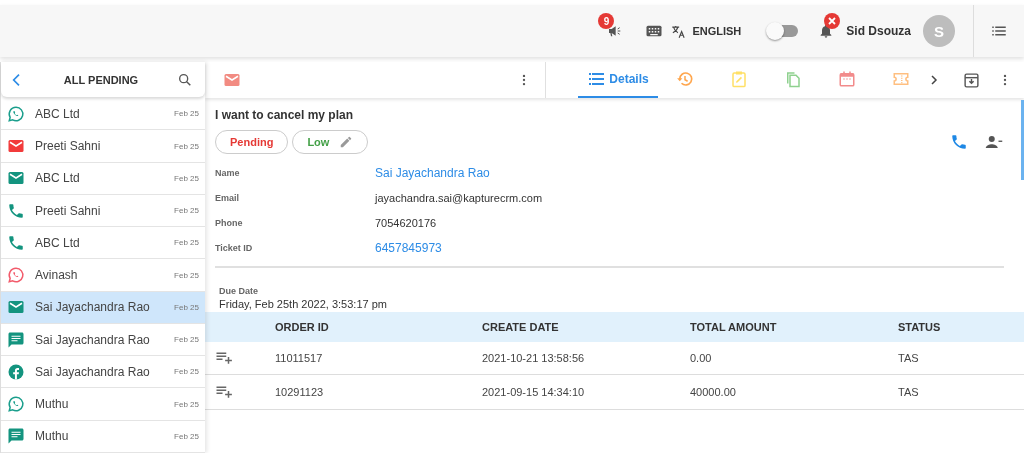  I want to click on list-title: ALL PENDING, so click(101, 79).